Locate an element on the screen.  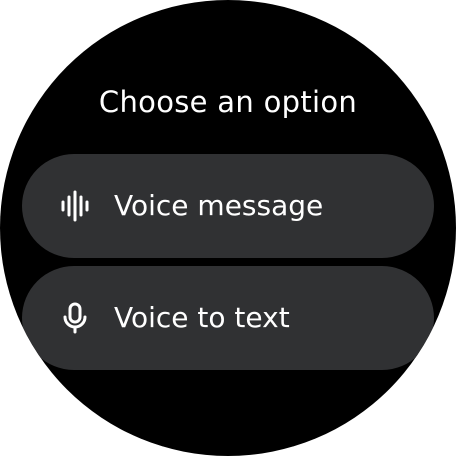
voice-to-text-label: Voice to text is located at coordinates (202, 317).